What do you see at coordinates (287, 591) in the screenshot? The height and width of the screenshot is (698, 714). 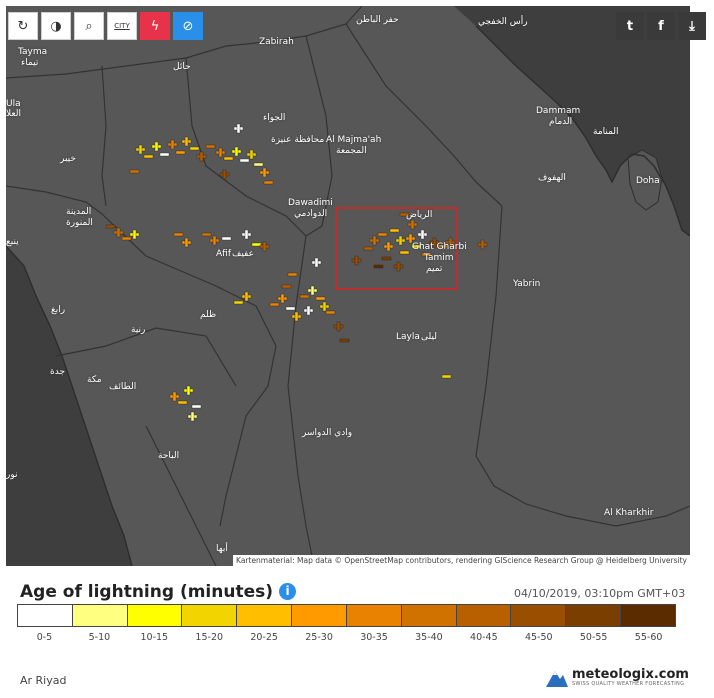 I see `info-icon: i` at bounding box center [287, 591].